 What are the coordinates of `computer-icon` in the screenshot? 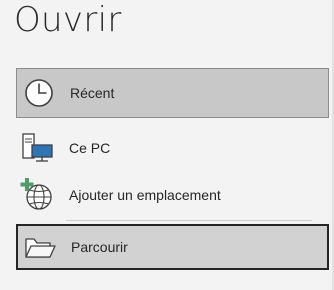 It's located at (38, 148).